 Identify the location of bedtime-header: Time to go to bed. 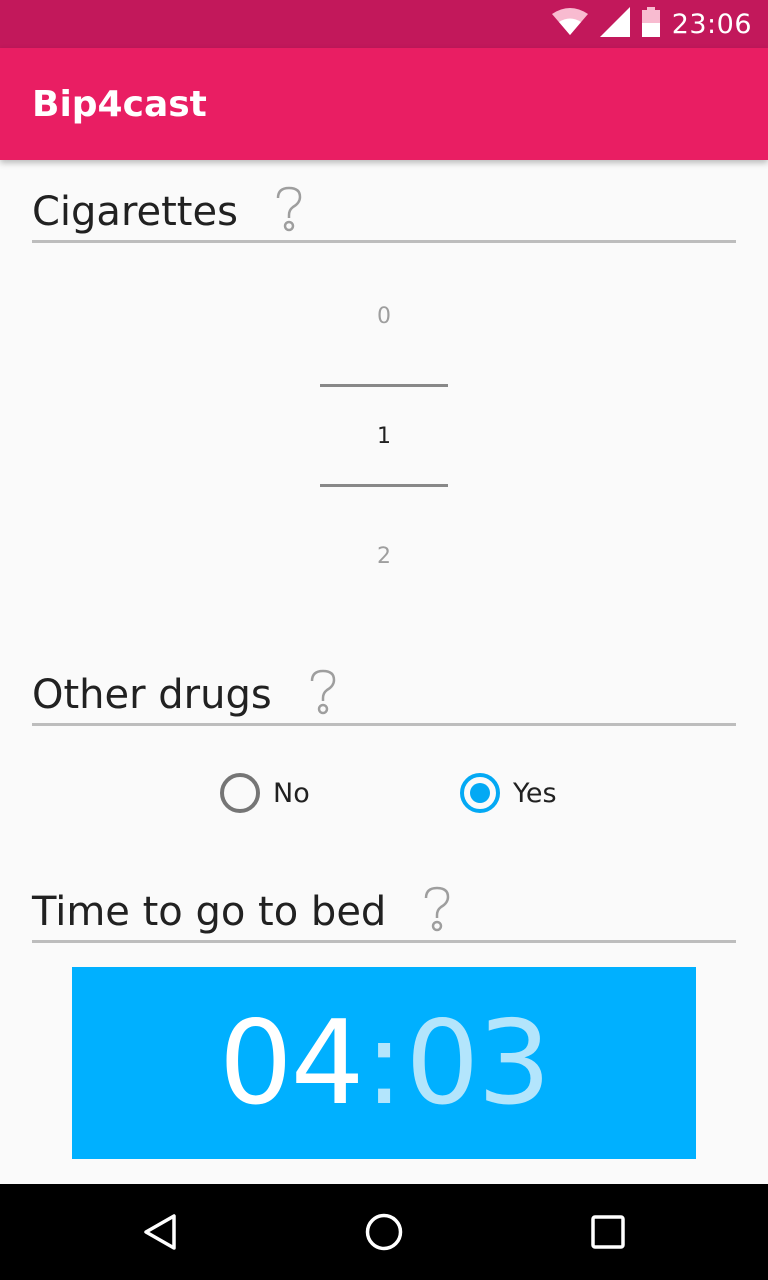
(384, 914).